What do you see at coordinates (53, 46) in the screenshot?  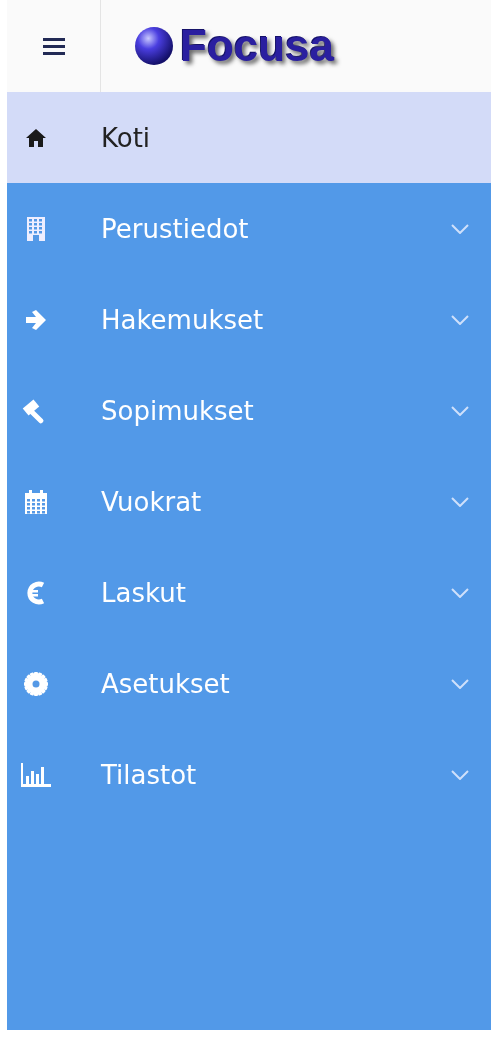 I see `menu-icon` at bounding box center [53, 46].